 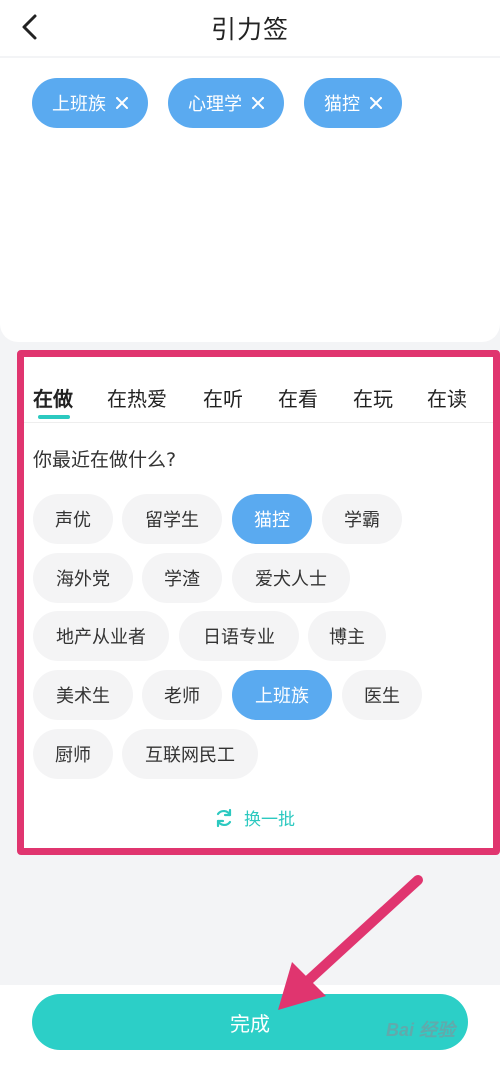 What do you see at coordinates (182, 578) in the screenshot?
I see `tag-chip: 学渣` at bounding box center [182, 578].